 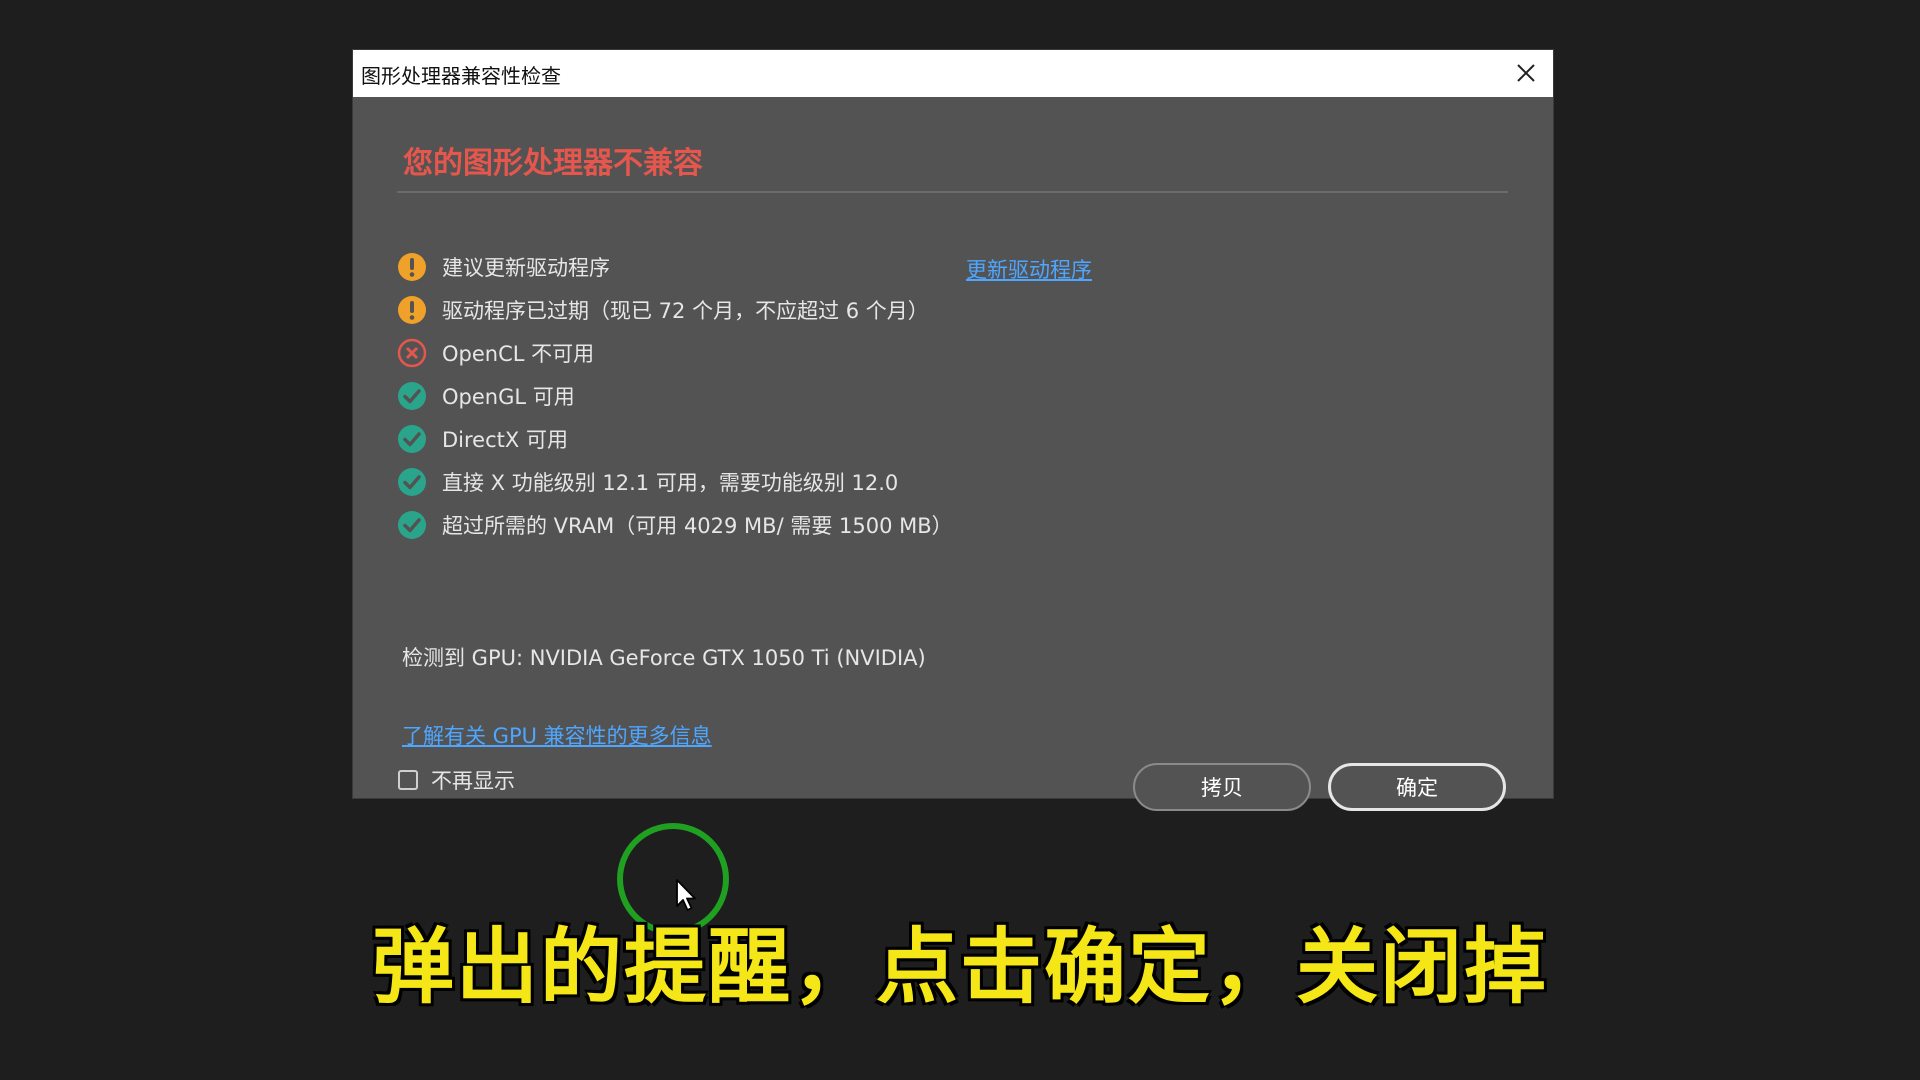 What do you see at coordinates (685, 310) in the screenshot?
I see `check-item-text: 驱动程序已过期（现已 72 个月，不应超过 6 个月）` at bounding box center [685, 310].